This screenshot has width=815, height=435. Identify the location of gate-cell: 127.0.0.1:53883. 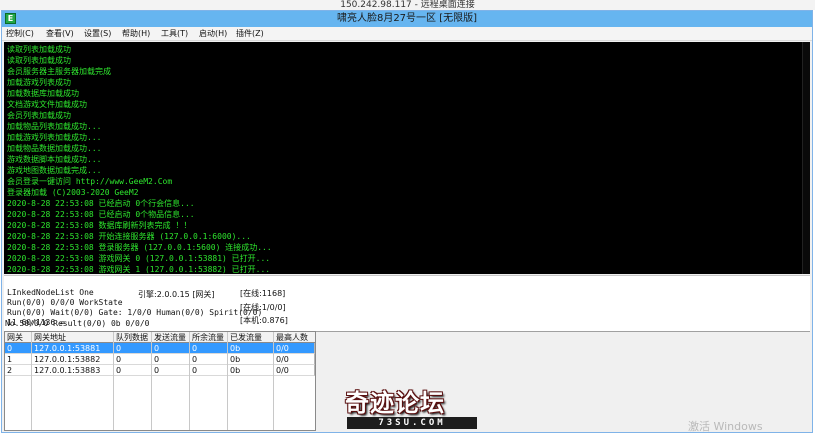
(73, 370).